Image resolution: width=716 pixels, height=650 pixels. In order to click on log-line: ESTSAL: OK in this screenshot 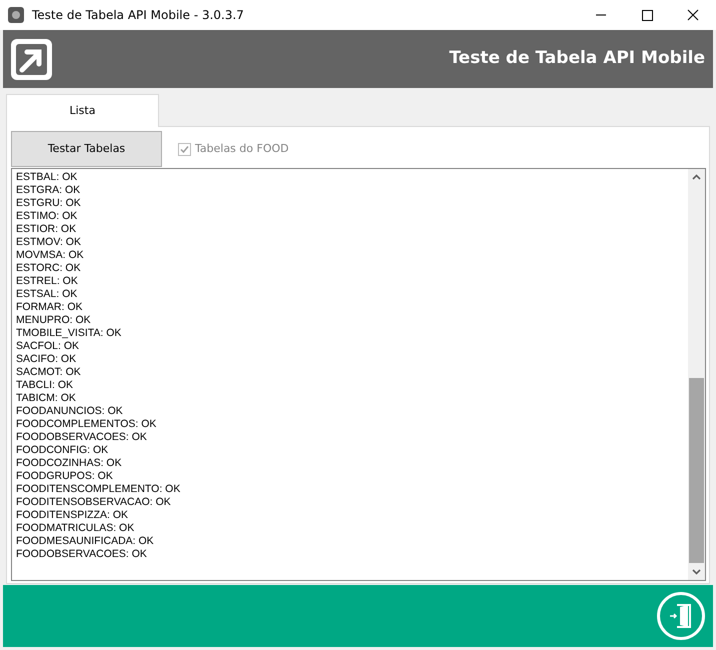, I will do `click(47, 294)`.